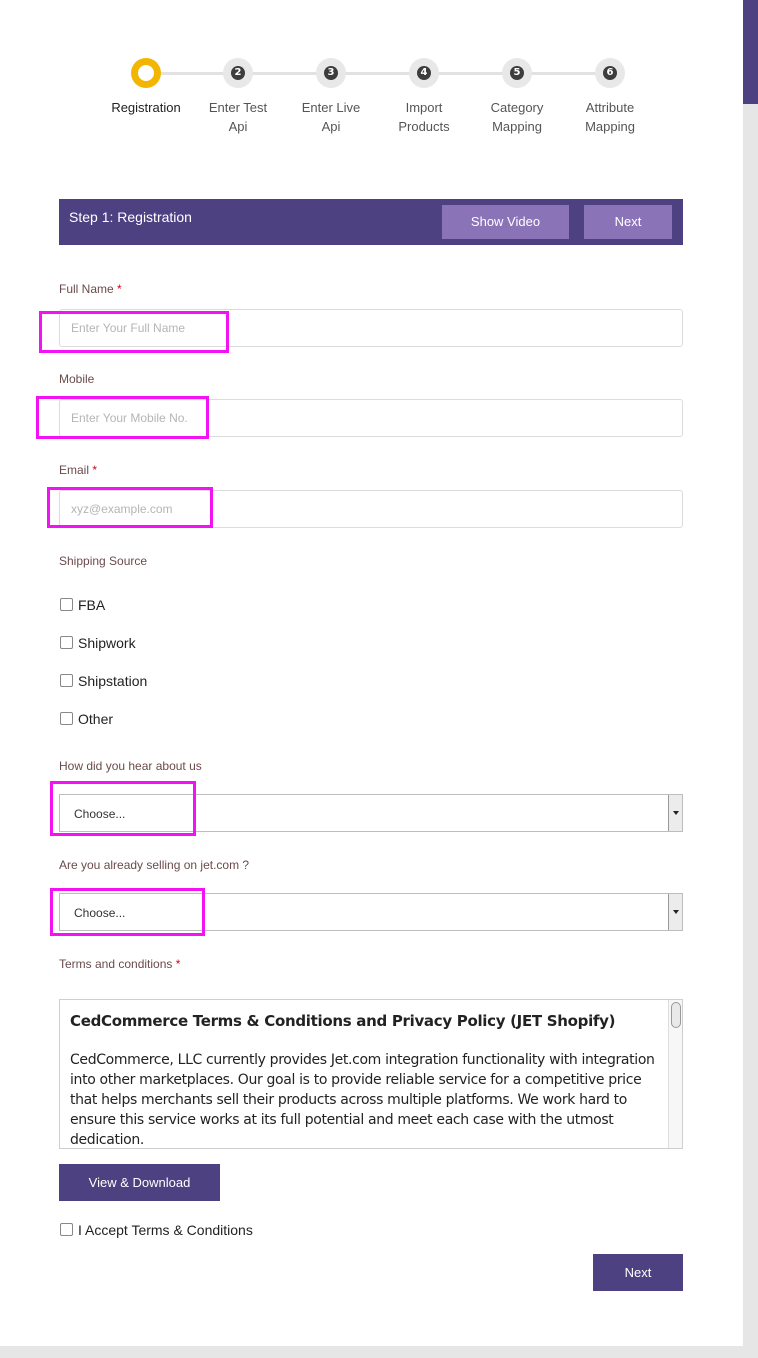  What do you see at coordinates (78, 470) in the screenshot?
I see `email-label: Email *` at bounding box center [78, 470].